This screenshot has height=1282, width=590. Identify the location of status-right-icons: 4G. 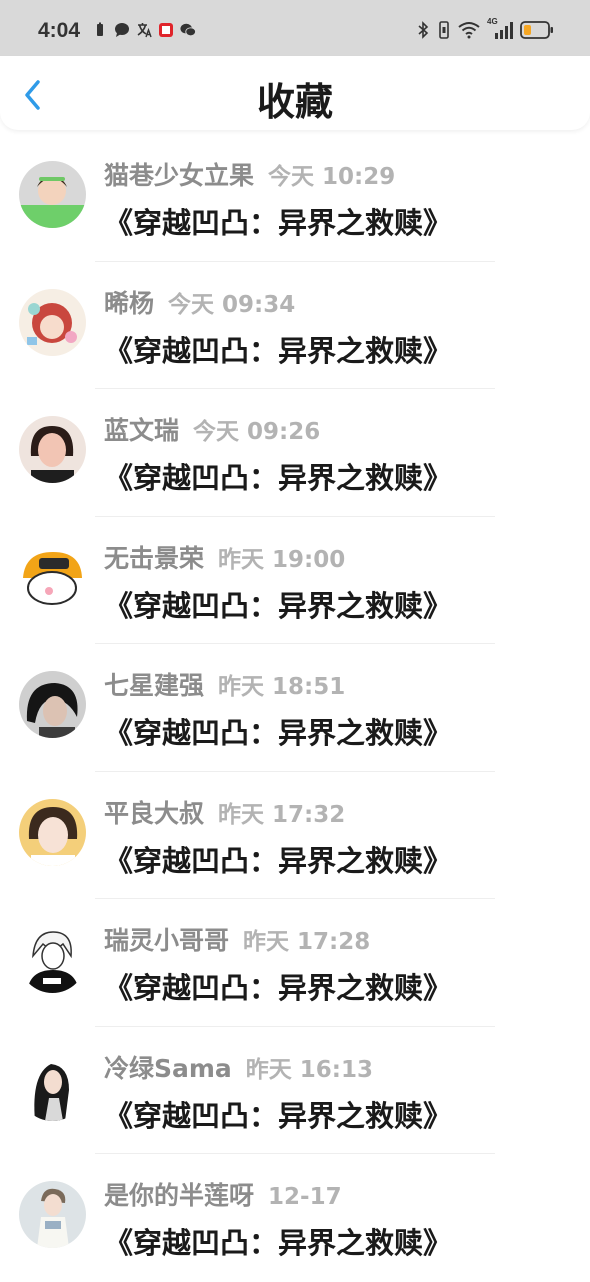
(485, 28).